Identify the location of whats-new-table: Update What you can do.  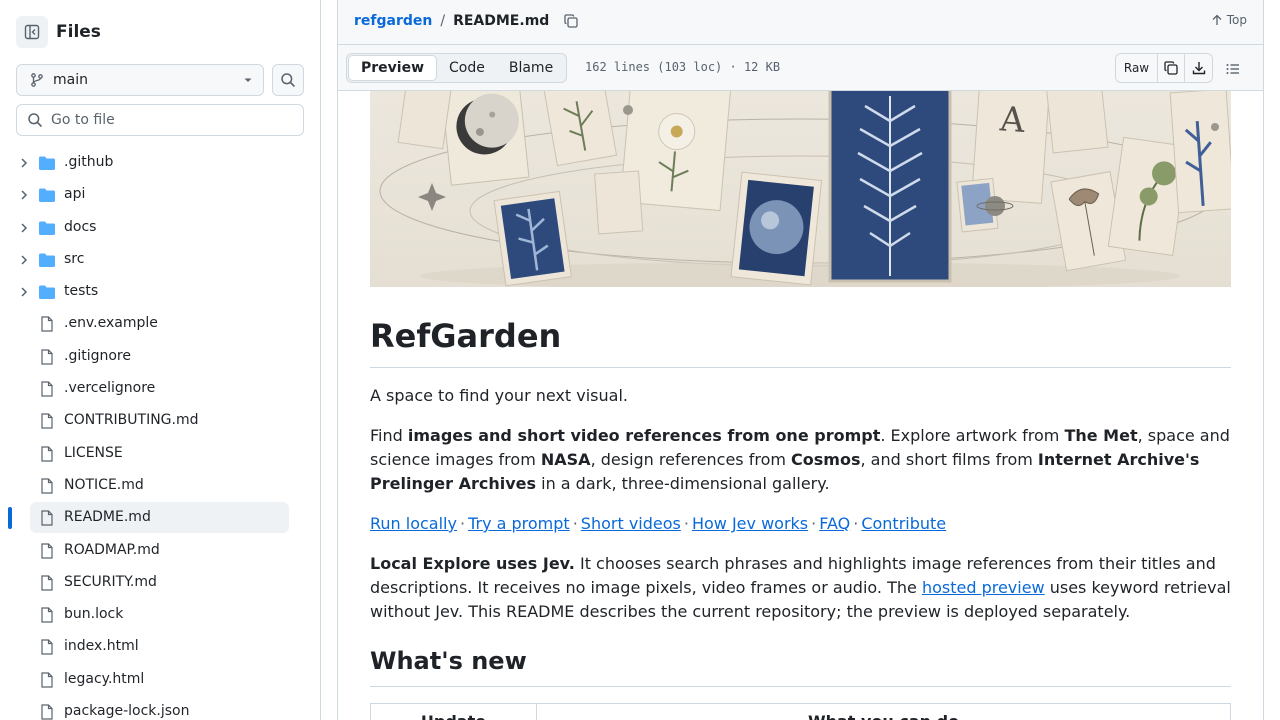
(800, 711).